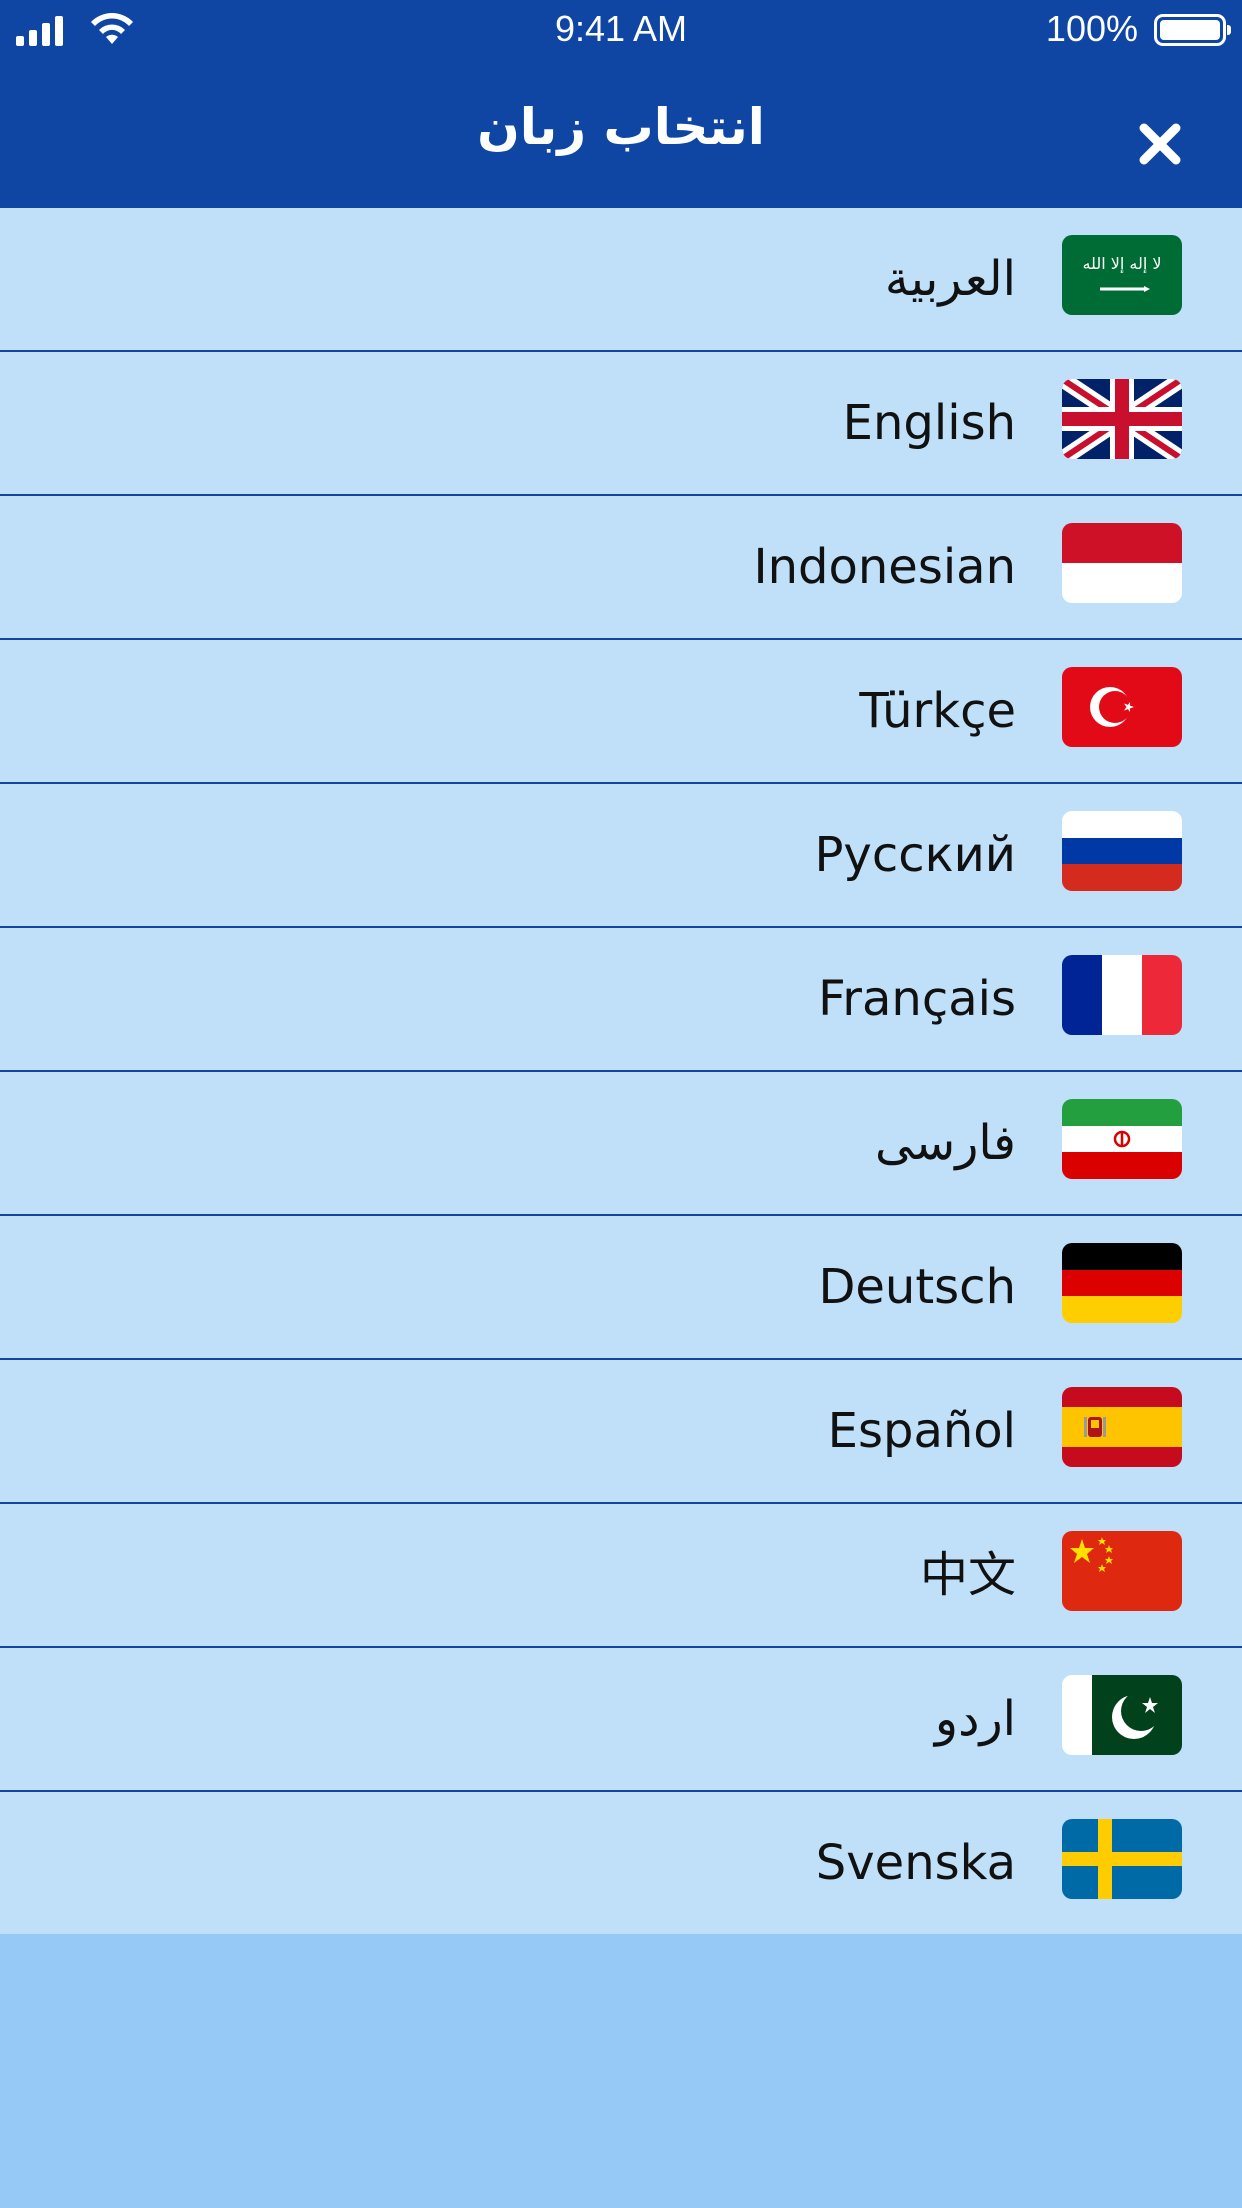 The width and height of the screenshot is (1242, 2208). I want to click on language-label: Русский, so click(915, 855).